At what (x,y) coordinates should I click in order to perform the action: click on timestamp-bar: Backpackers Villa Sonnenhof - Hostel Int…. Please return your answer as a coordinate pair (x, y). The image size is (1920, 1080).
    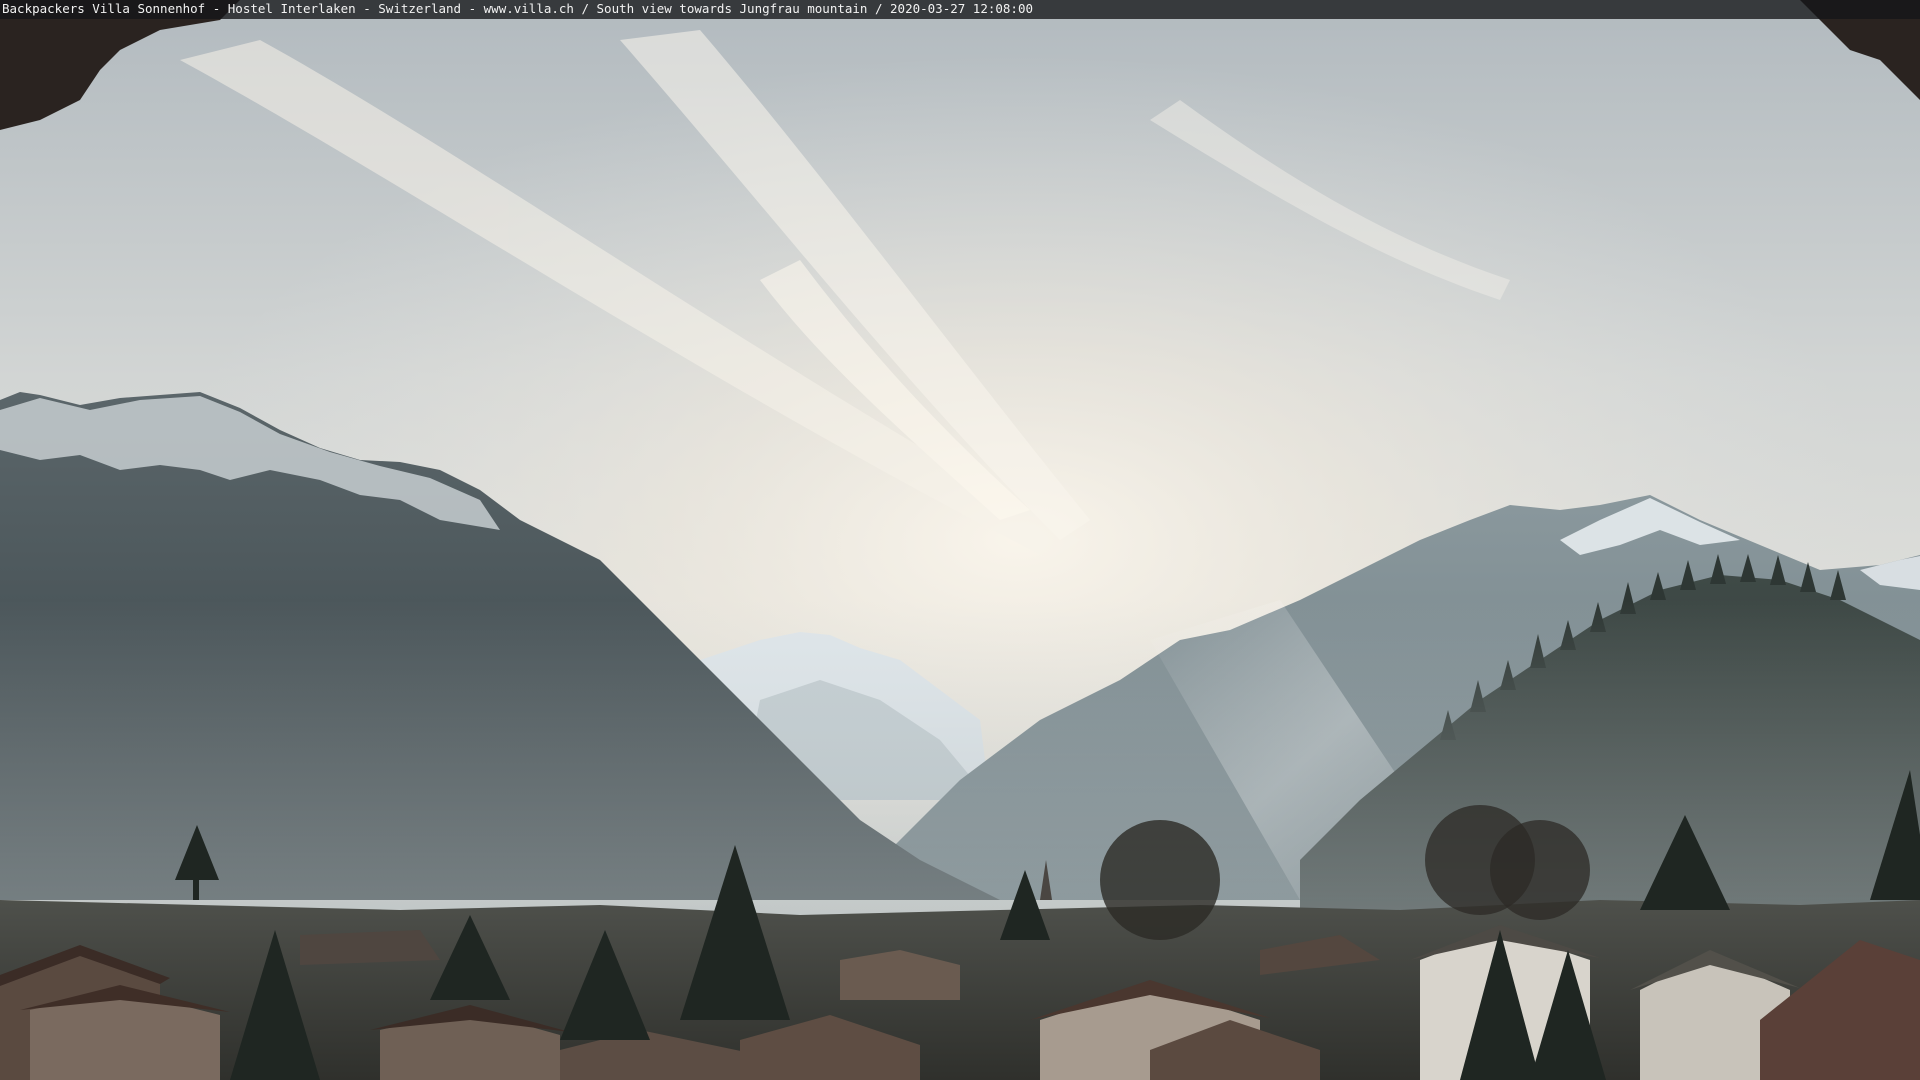
    Looking at the image, I should click on (960, 9).